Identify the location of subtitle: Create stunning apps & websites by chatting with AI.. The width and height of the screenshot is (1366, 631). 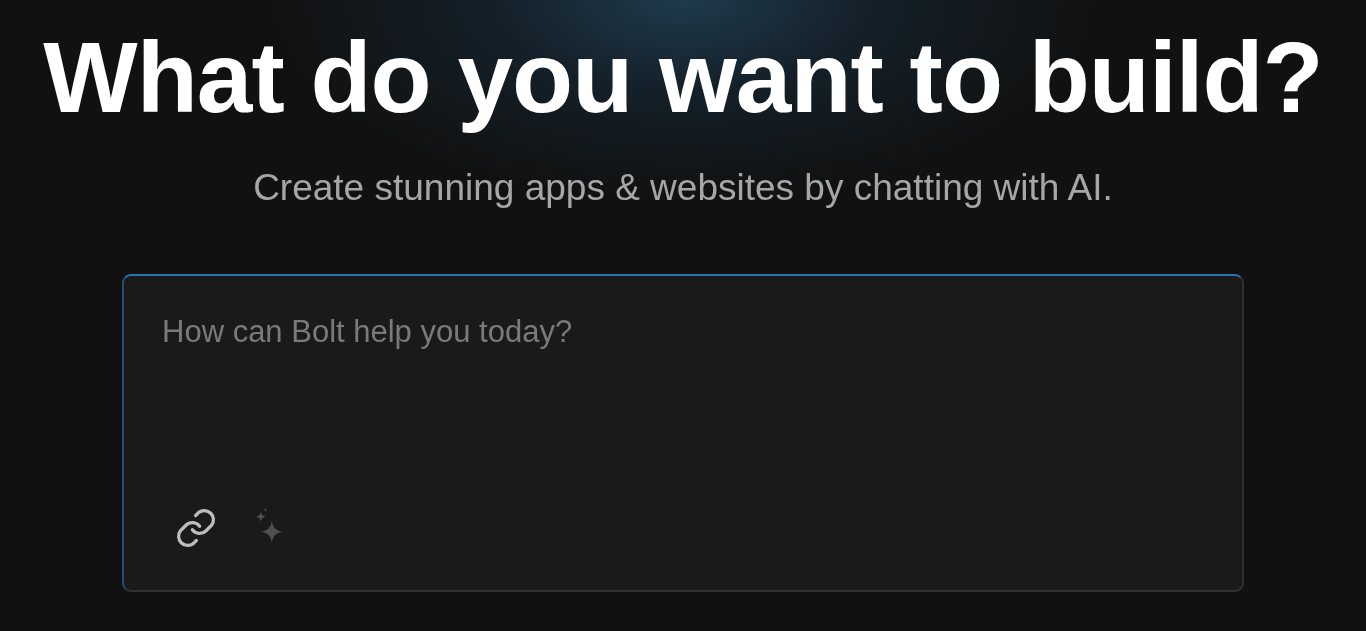
(683, 188).